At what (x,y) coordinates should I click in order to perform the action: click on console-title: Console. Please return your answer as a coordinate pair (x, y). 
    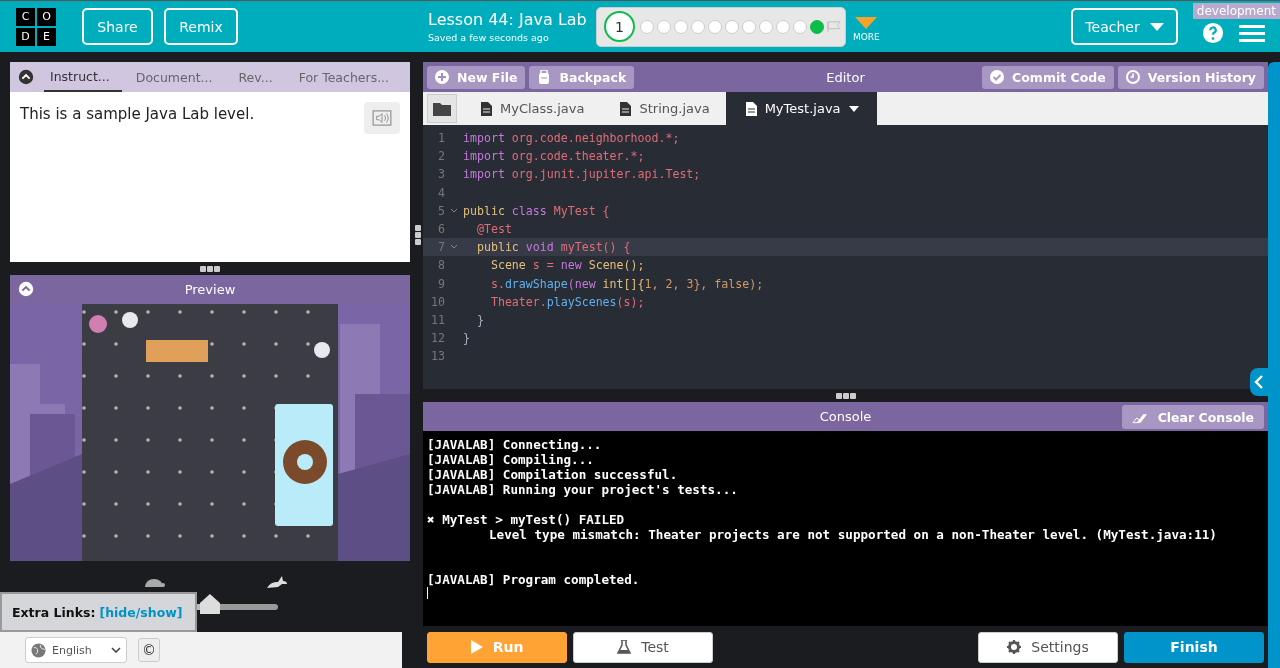
    Looking at the image, I should click on (845, 416).